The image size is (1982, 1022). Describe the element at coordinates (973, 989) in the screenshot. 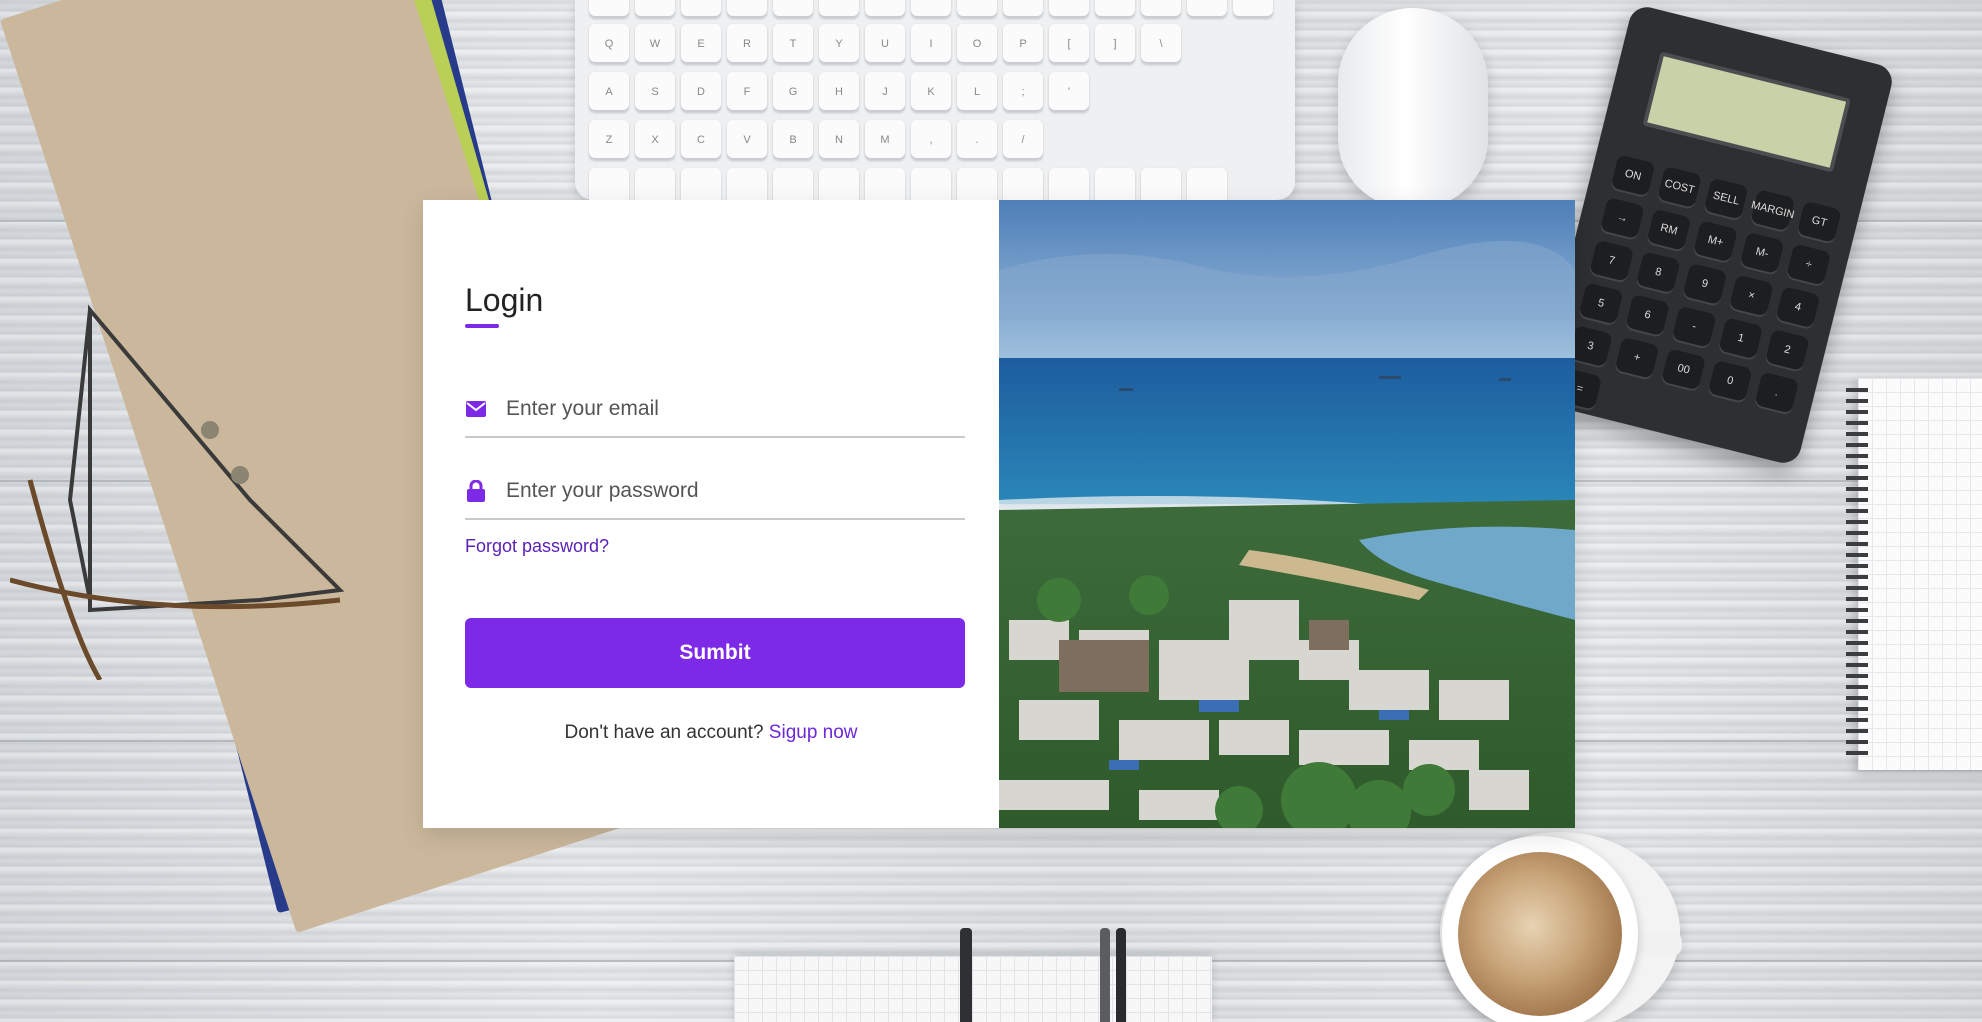

I see `notebook-bottom-image` at that location.